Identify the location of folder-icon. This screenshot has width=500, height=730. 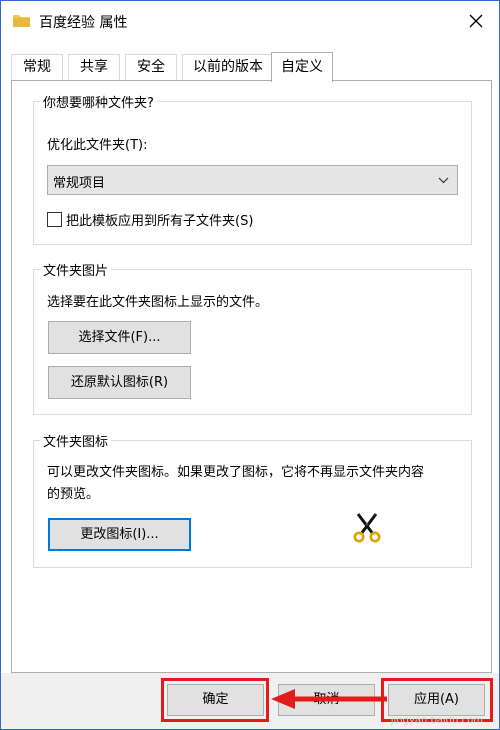
(21, 21).